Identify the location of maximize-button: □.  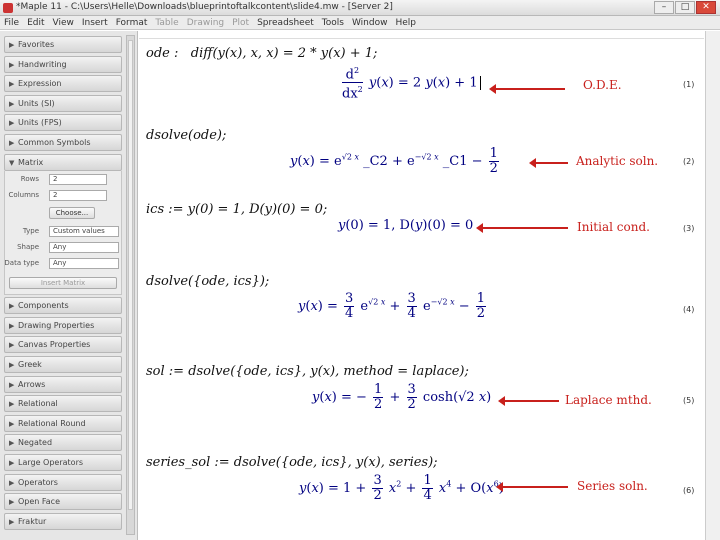
(685, 7).